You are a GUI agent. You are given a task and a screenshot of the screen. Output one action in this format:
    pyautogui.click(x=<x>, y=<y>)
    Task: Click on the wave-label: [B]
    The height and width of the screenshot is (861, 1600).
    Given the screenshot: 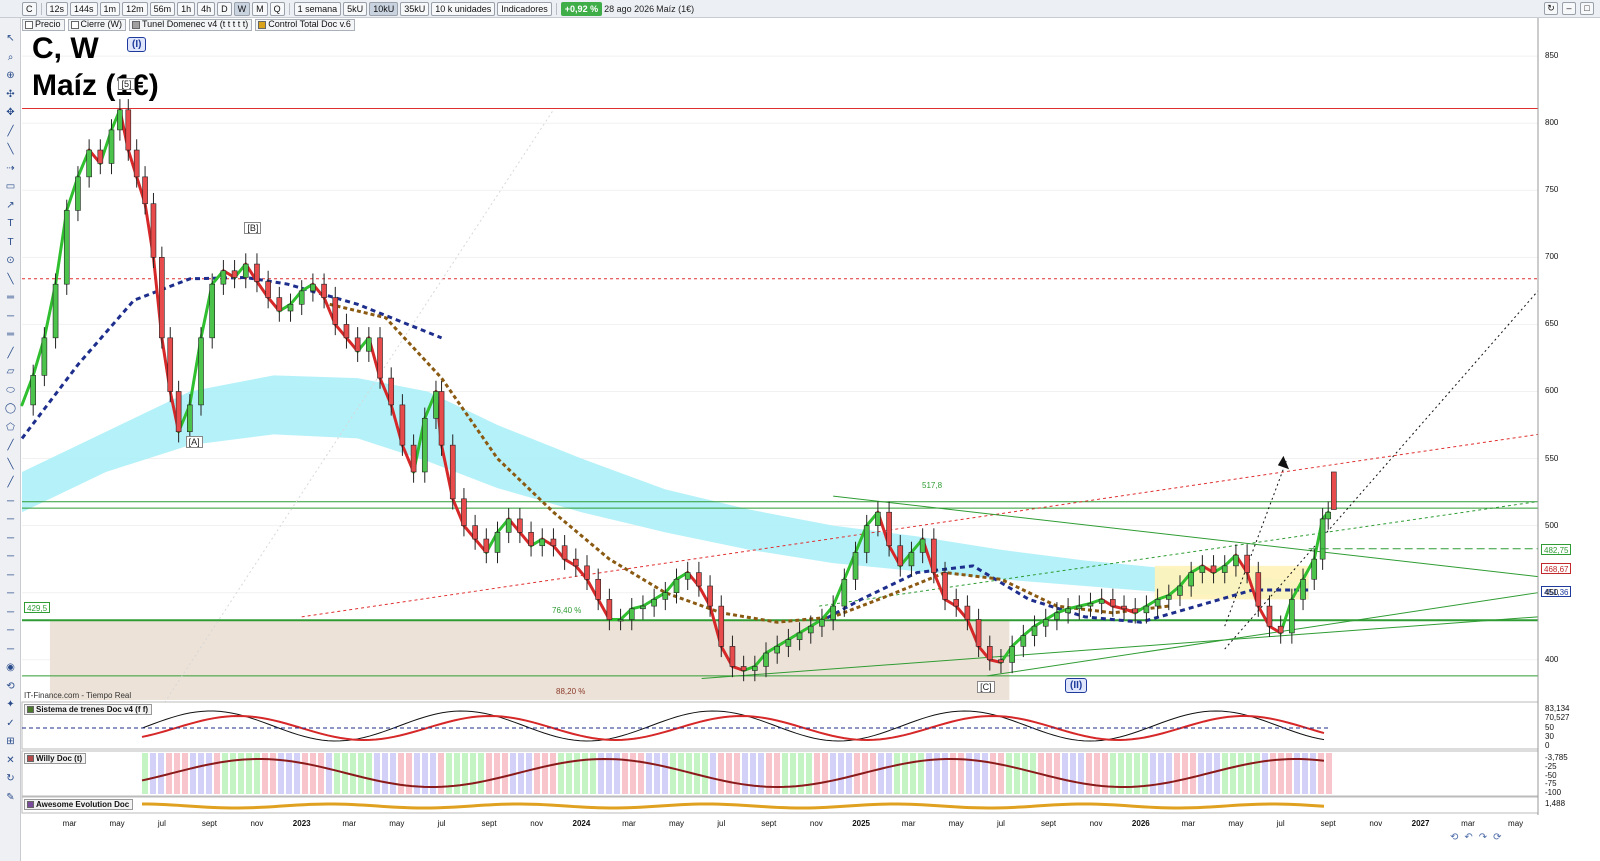 What is the action you would take?
    pyautogui.click(x=253, y=227)
    